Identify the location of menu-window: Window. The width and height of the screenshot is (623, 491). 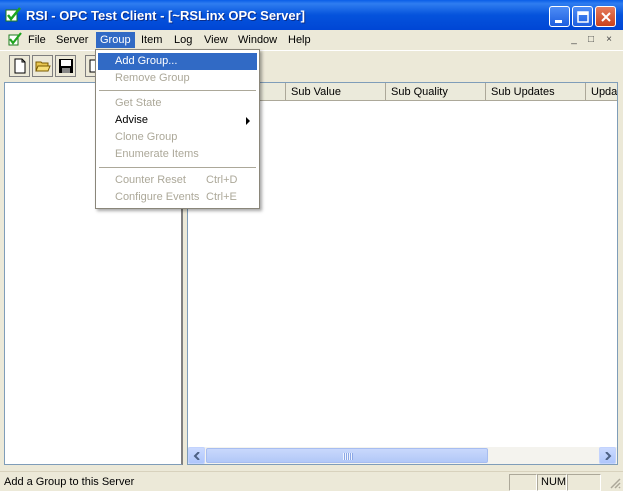
(257, 40).